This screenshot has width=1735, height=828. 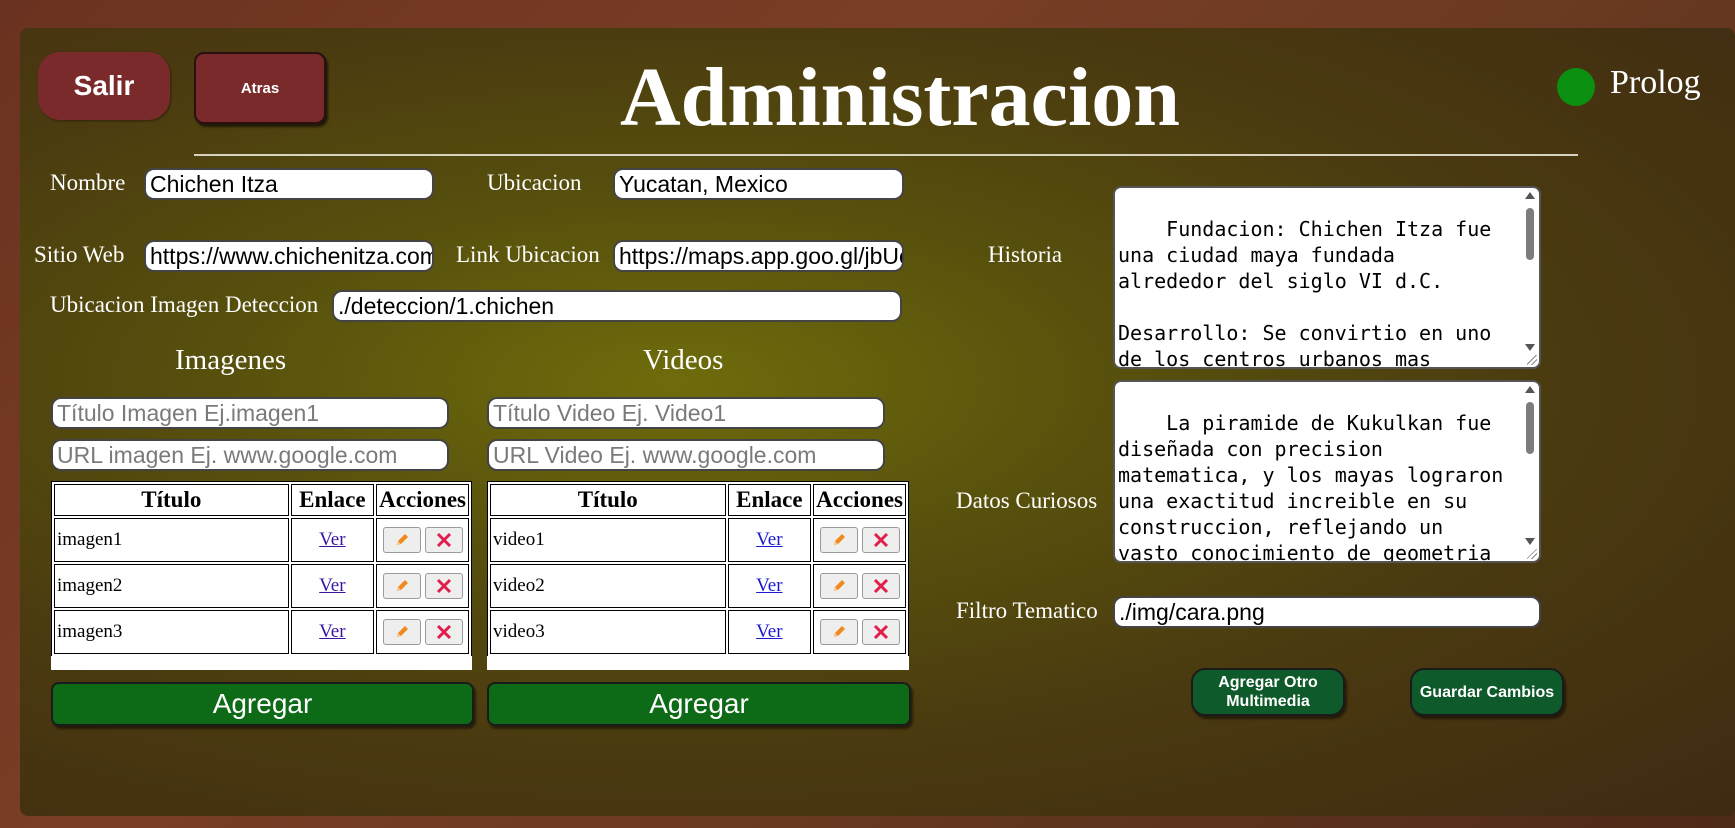 I want to click on table-row: imagen1 Ver, so click(x=261, y=540).